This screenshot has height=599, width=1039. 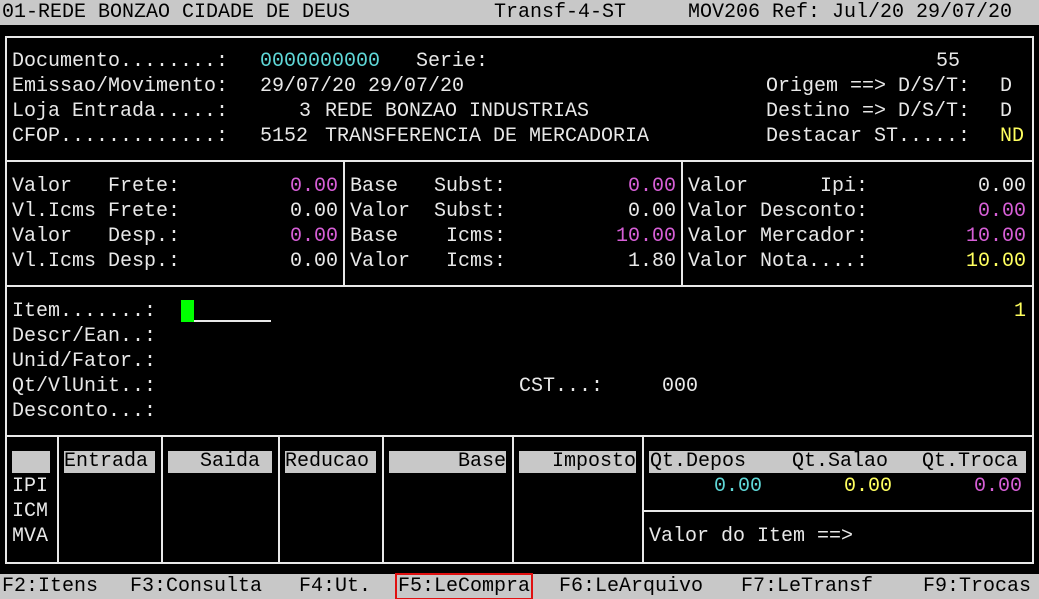 What do you see at coordinates (631, 586) in the screenshot?
I see `f6-learquivo-key: F6:LeArquivo` at bounding box center [631, 586].